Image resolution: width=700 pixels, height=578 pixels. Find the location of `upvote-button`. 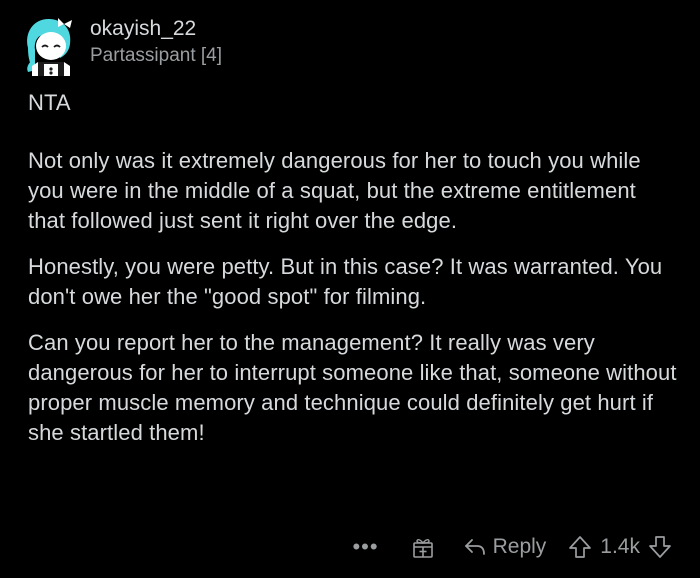

upvote-button is located at coordinates (580, 547).